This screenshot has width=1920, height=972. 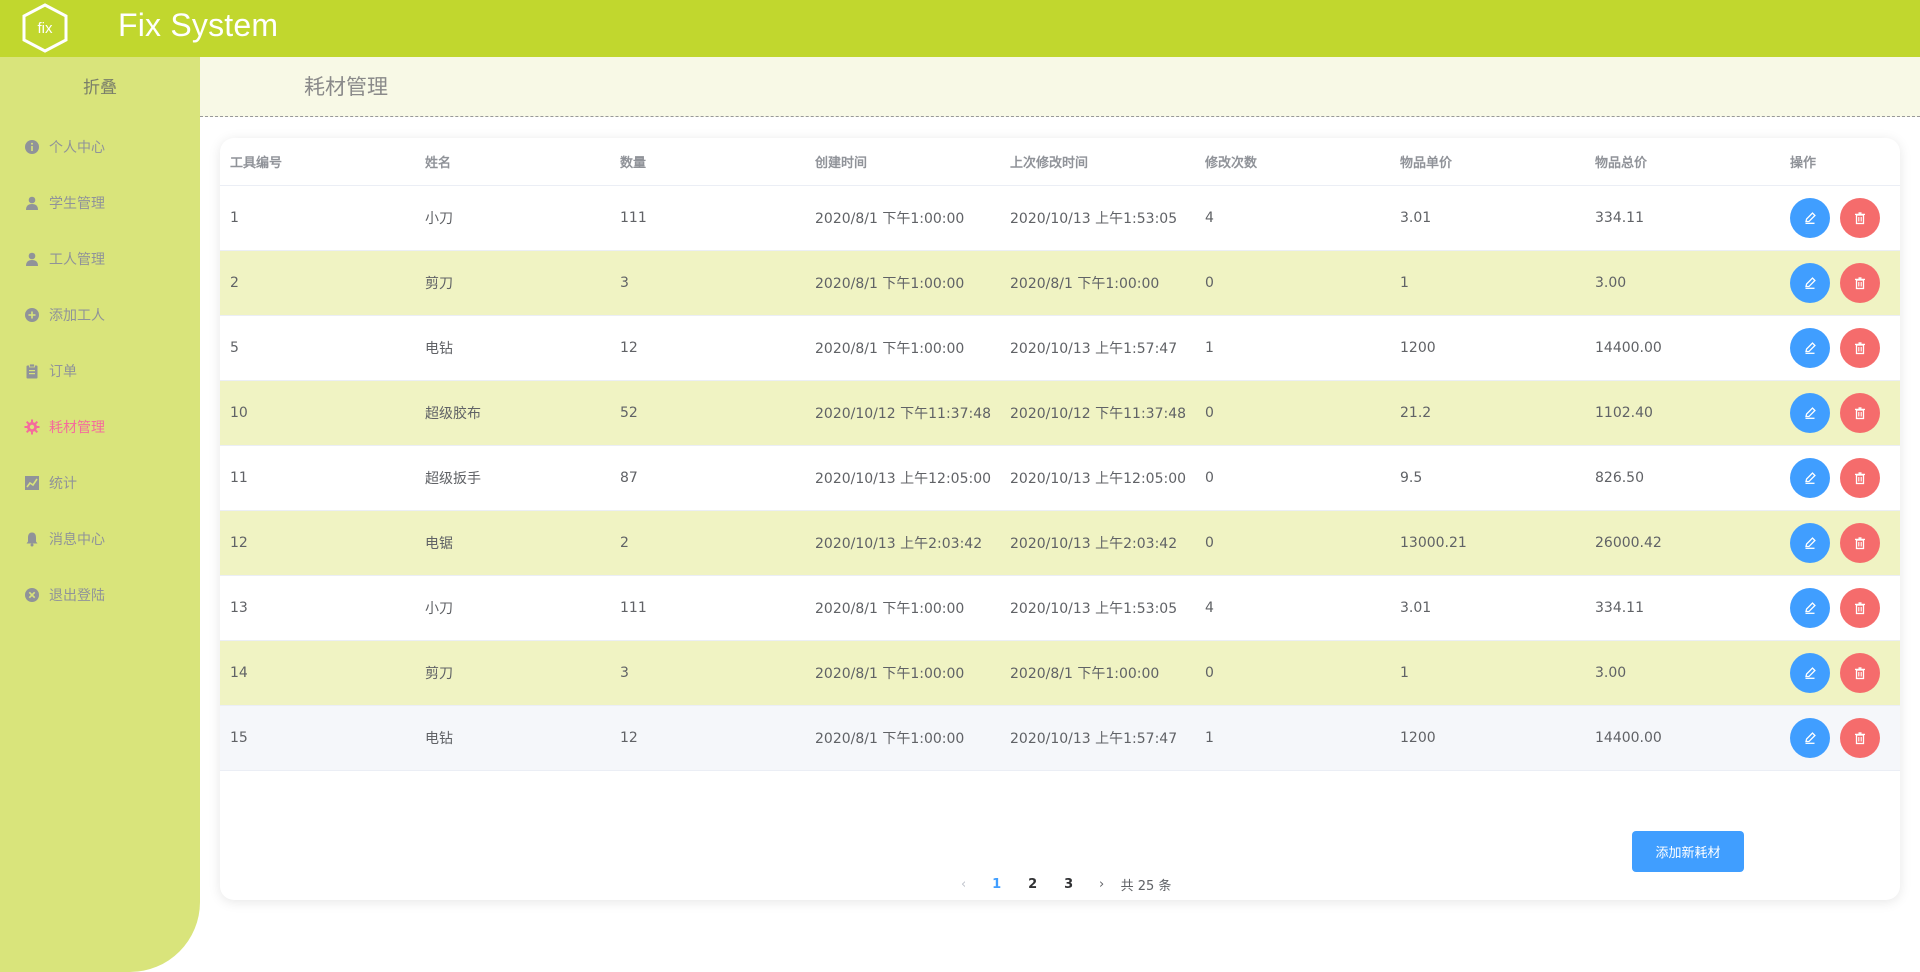 I want to click on column-header: 数量, so click(x=707, y=162).